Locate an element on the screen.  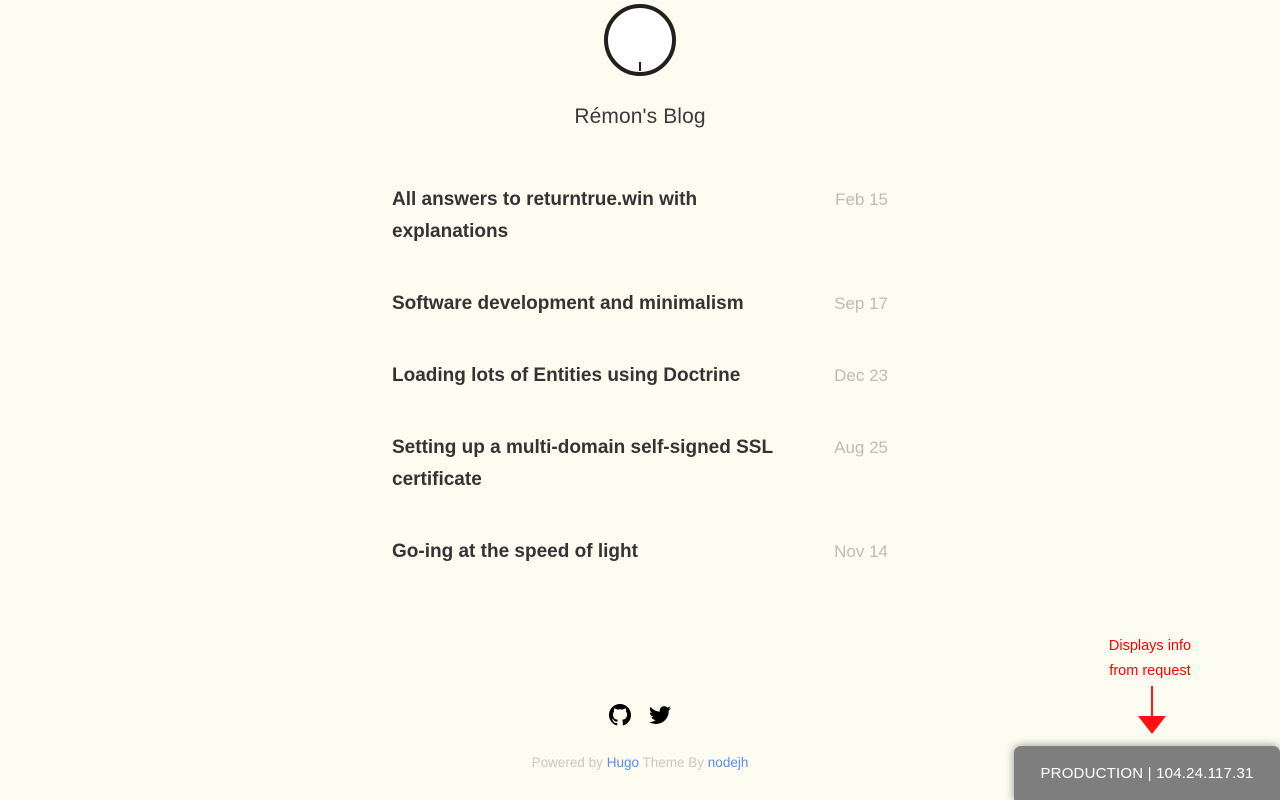
post-date: Dec 23 is located at coordinates (861, 376).